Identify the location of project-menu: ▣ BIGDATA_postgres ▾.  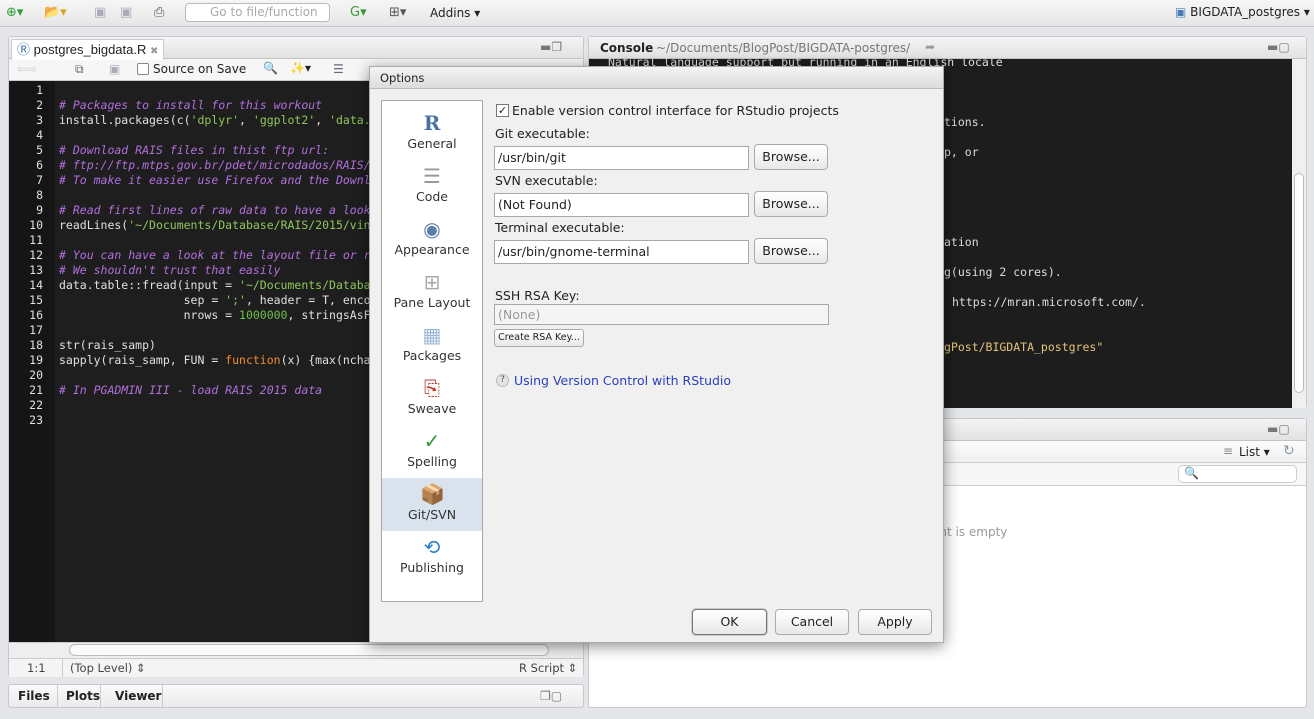
(1242, 12).